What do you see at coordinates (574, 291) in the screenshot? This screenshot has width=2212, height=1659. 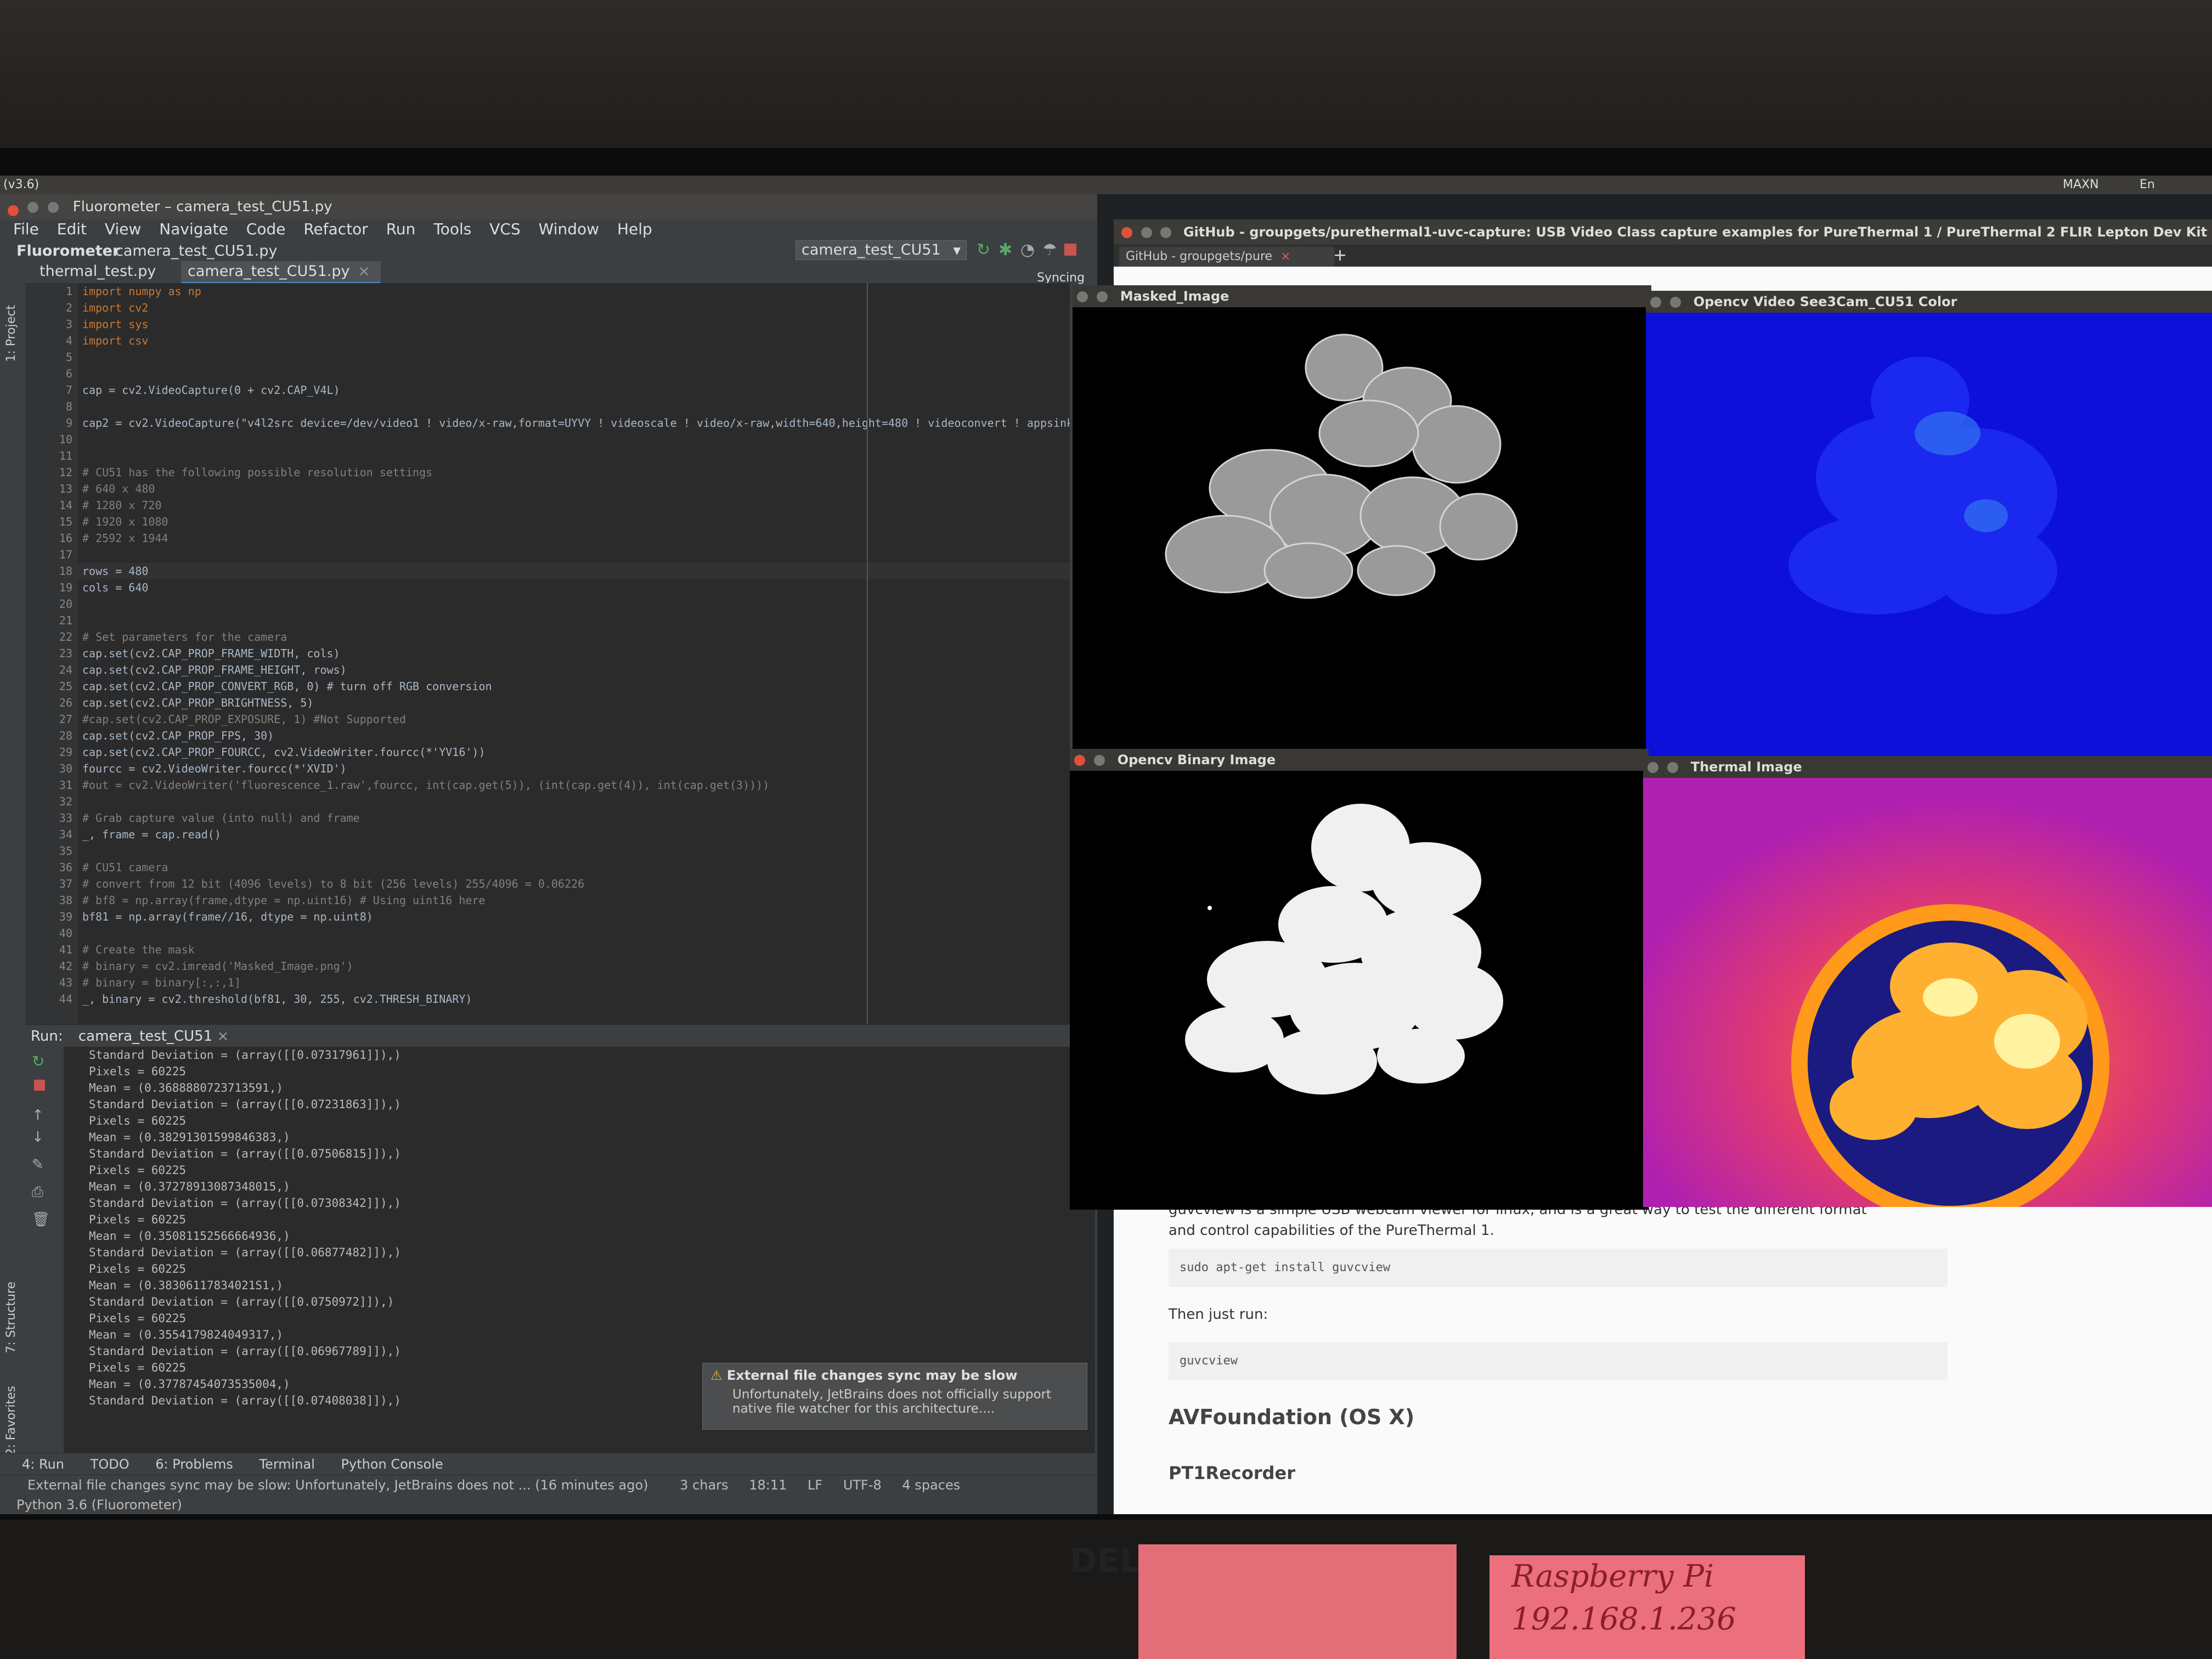 I see `code-line: import numpy as np` at bounding box center [574, 291].